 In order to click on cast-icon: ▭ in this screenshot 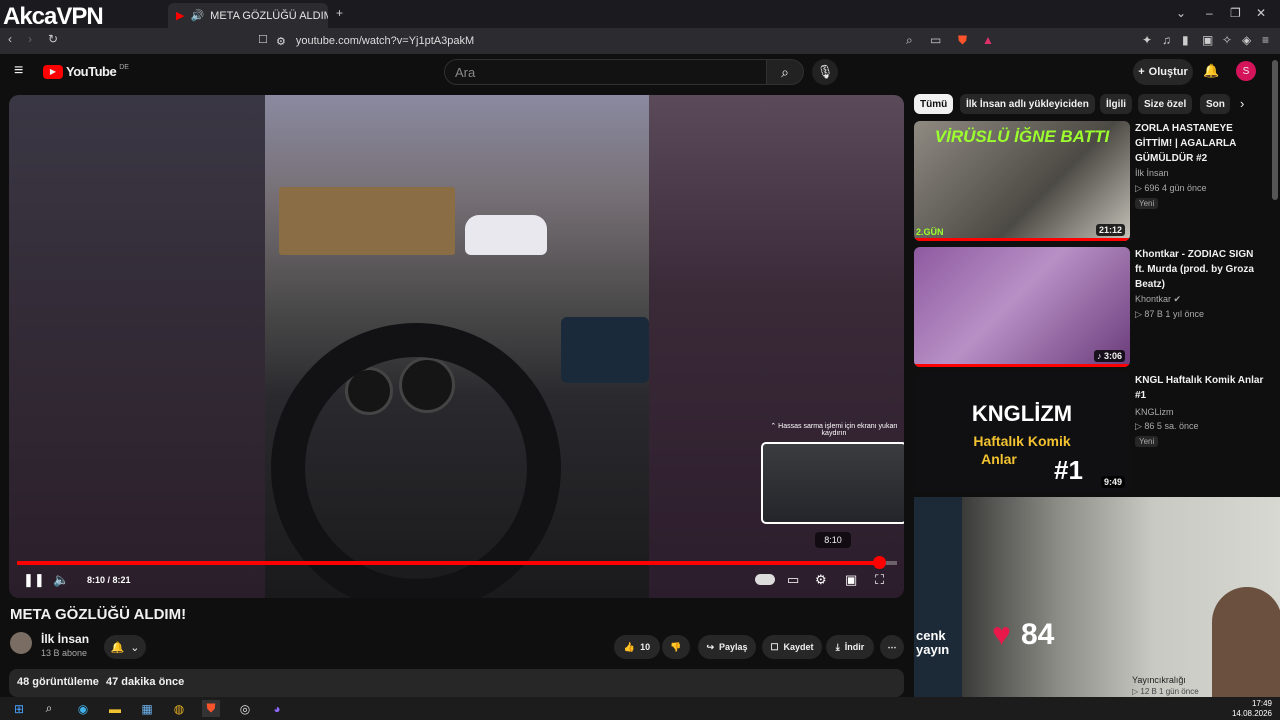, I will do `click(935, 40)`.